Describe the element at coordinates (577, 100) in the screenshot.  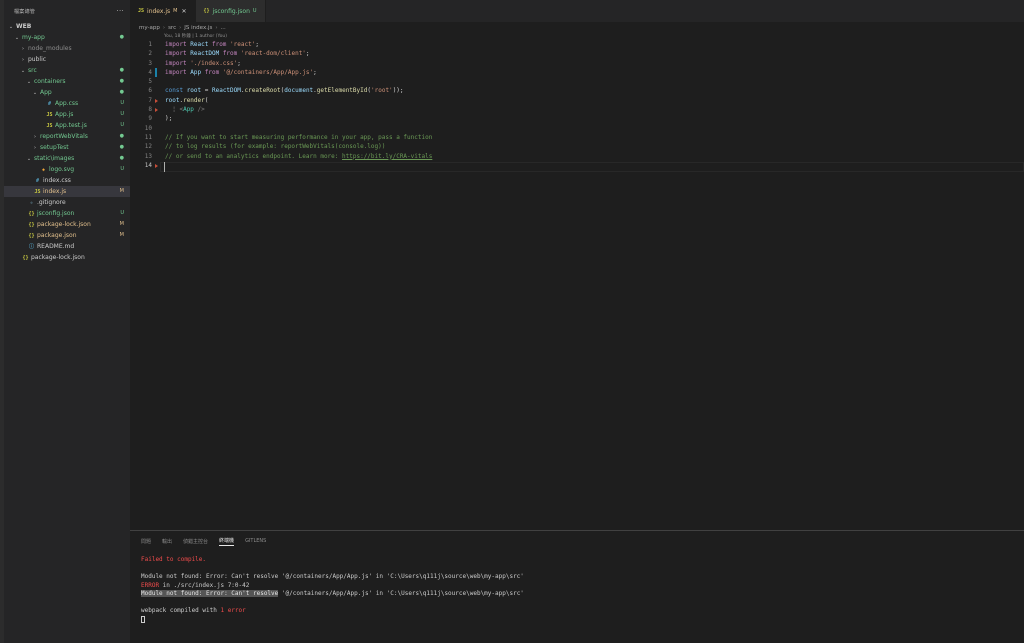
I see `code-line: 7 root.render(` at that location.